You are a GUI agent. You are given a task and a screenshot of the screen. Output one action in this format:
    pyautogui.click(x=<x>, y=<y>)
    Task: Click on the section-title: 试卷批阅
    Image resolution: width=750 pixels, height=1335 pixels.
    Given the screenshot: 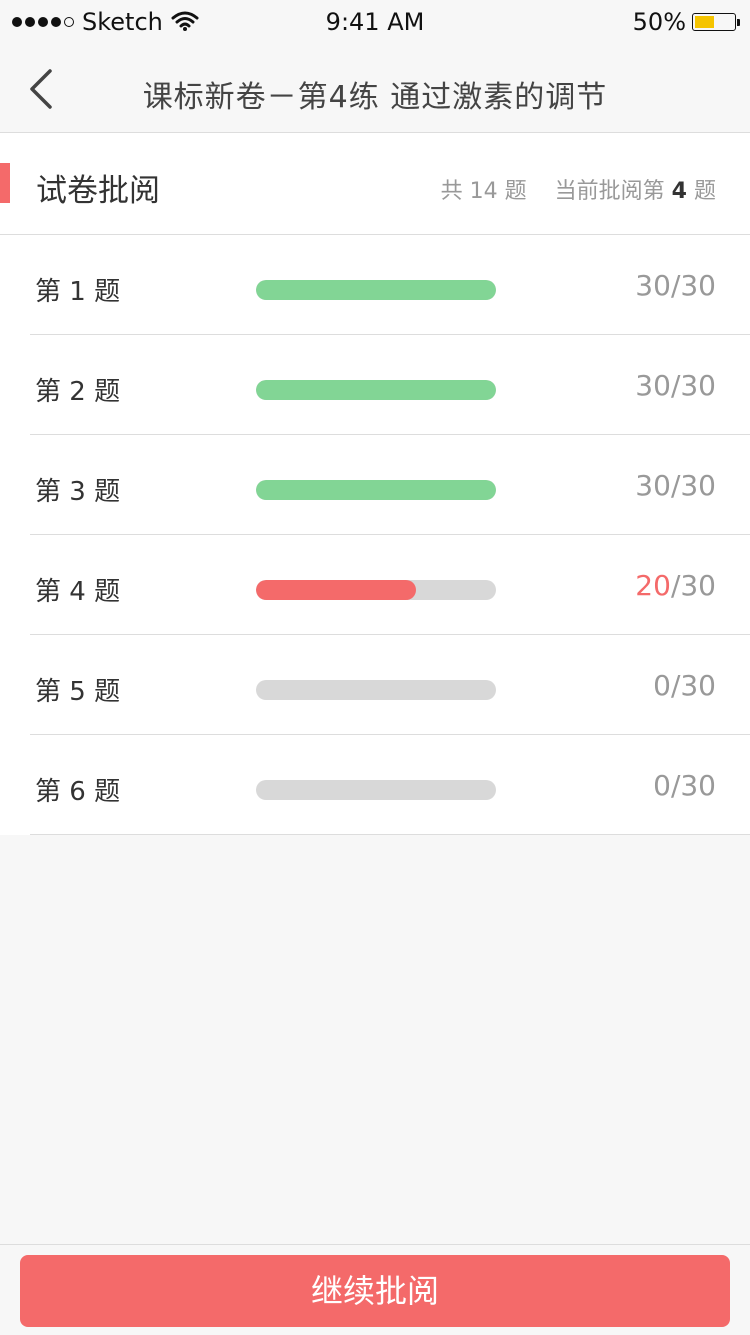 What is the action you would take?
    pyautogui.click(x=98, y=191)
    